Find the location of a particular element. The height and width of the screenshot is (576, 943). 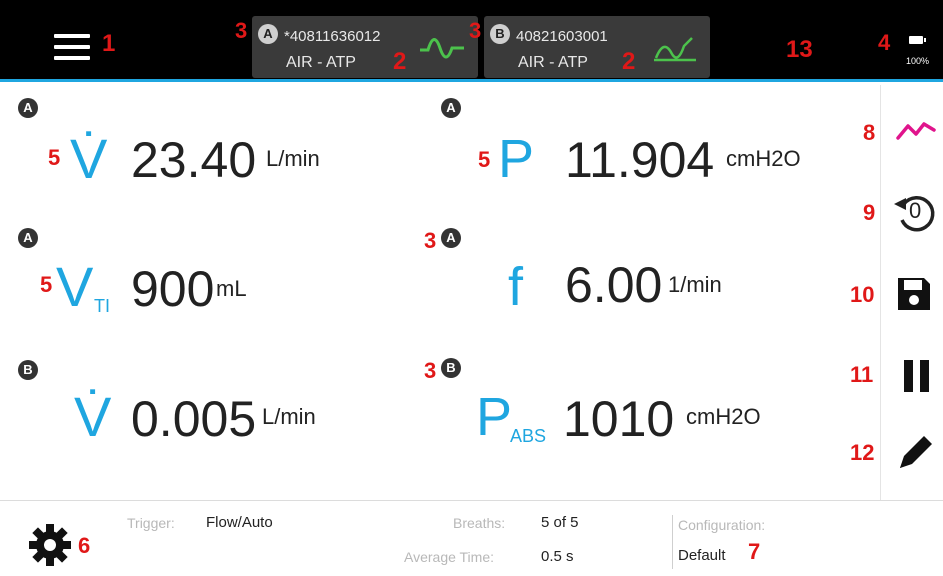

trend-chart-icon is located at coordinates (916, 131).